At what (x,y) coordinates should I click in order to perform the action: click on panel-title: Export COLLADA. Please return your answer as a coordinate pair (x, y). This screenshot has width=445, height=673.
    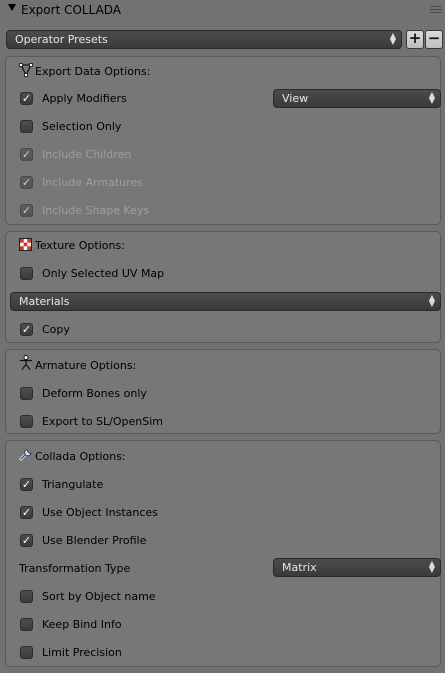
    Looking at the image, I should click on (71, 10).